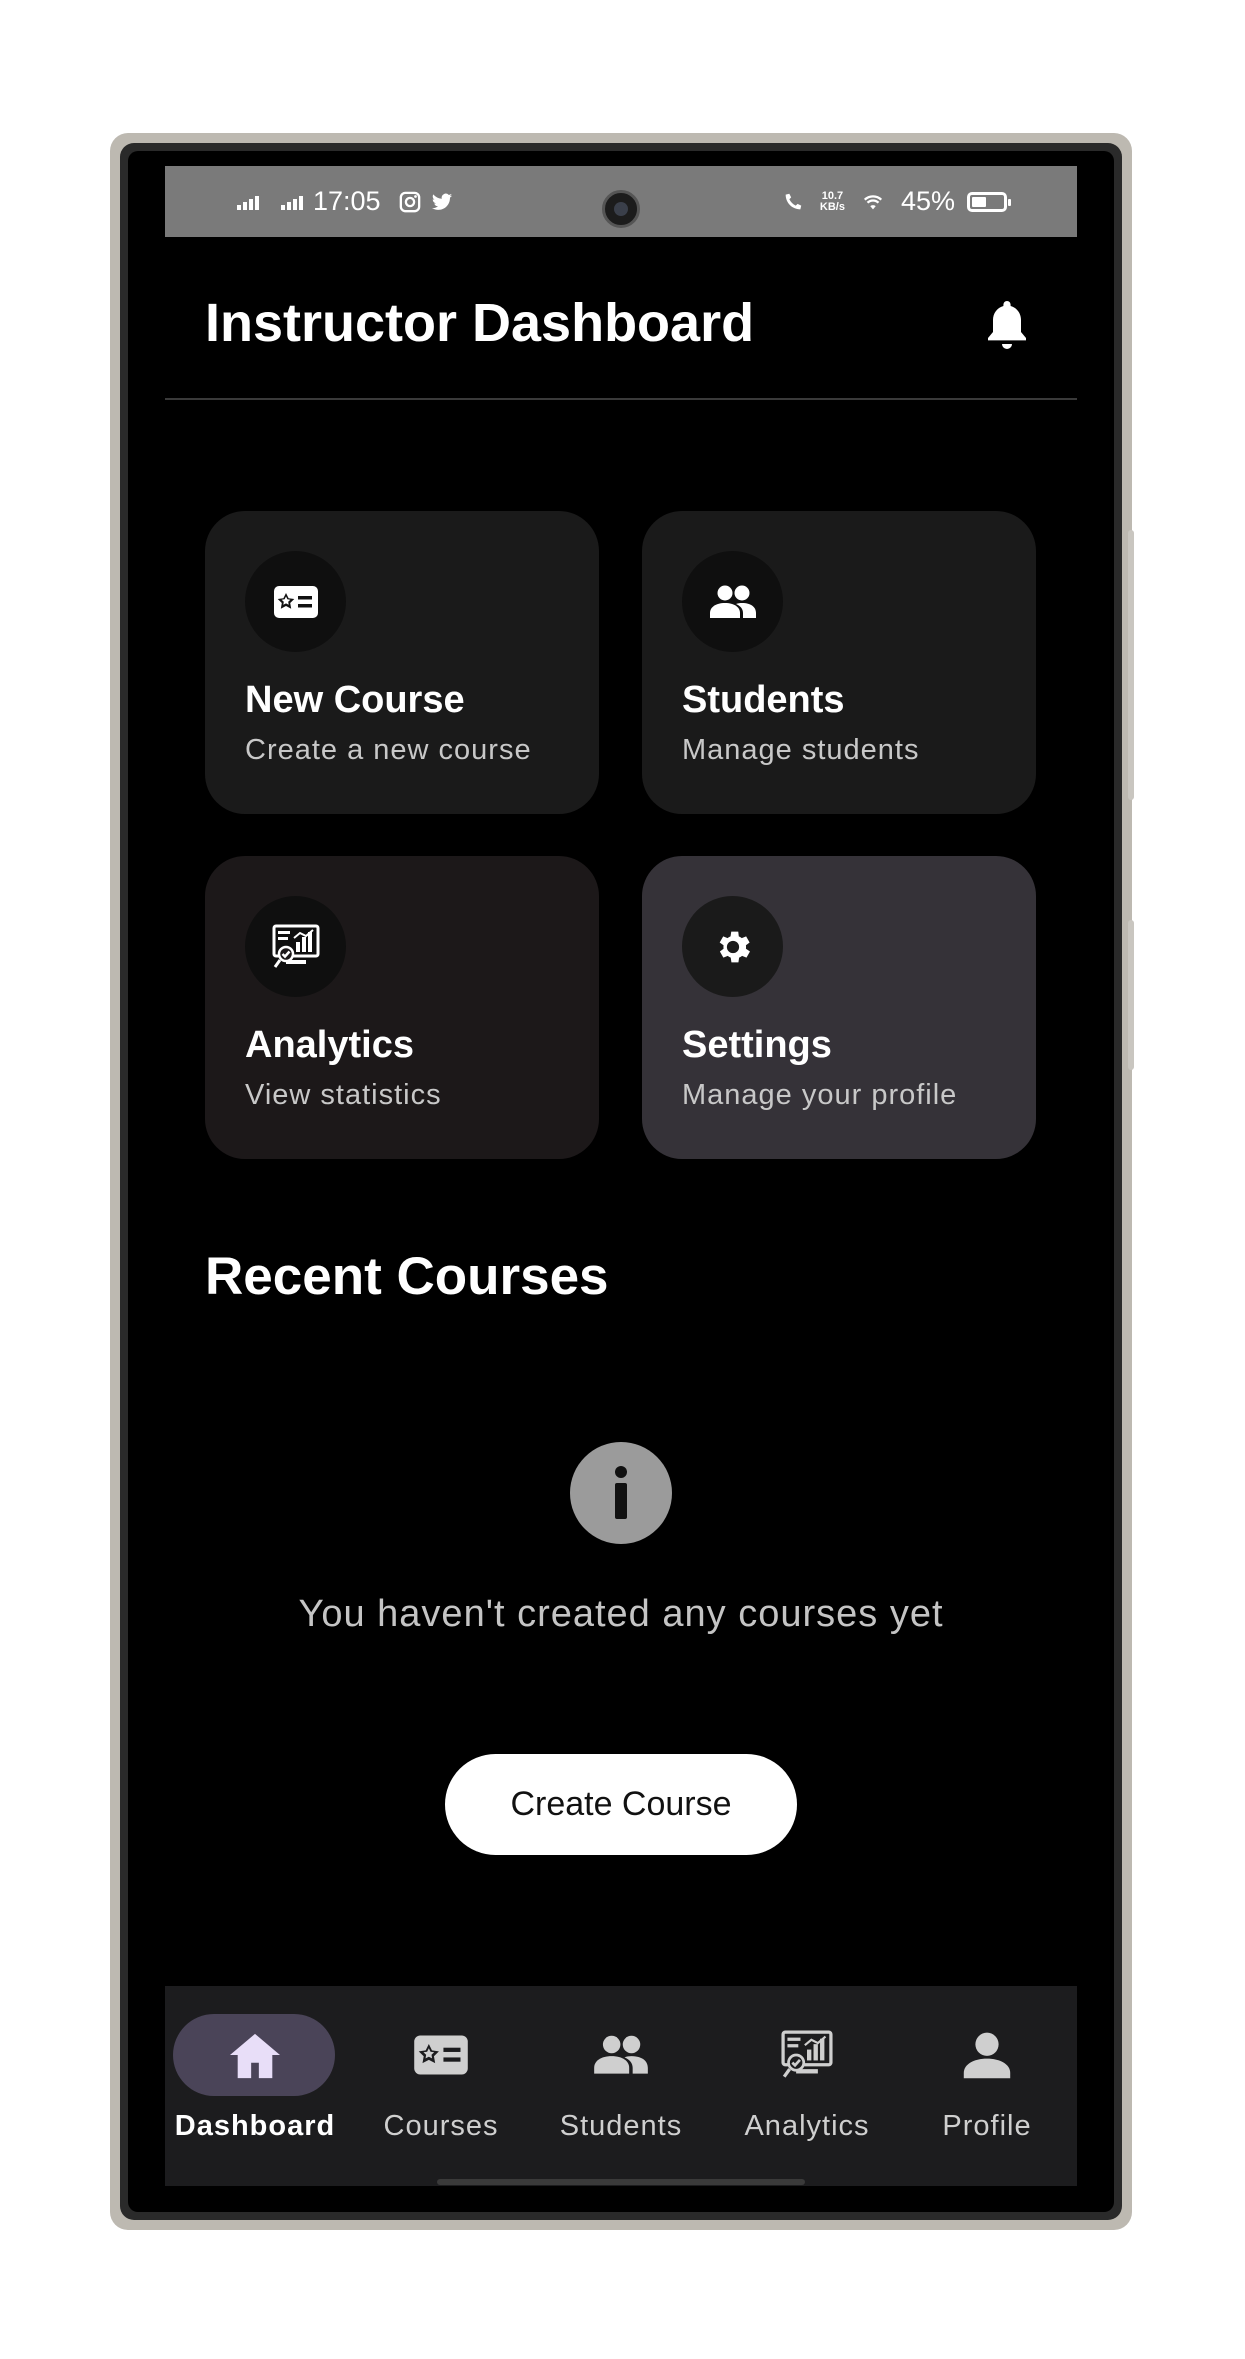 This screenshot has height=2359, width=1245. What do you see at coordinates (927, 201) in the screenshot?
I see `battery-percent: 45%` at bounding box center [927, 201].